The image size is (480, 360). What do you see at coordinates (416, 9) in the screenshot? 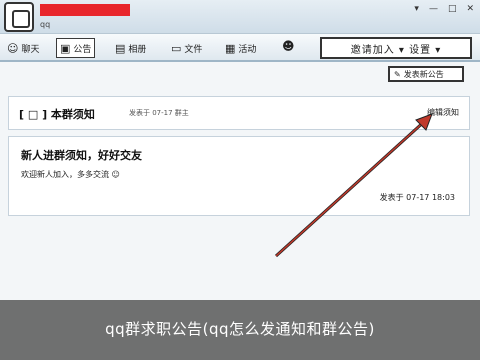
I see `dropdown-icon: ▾` at bounding box center [416, 9].